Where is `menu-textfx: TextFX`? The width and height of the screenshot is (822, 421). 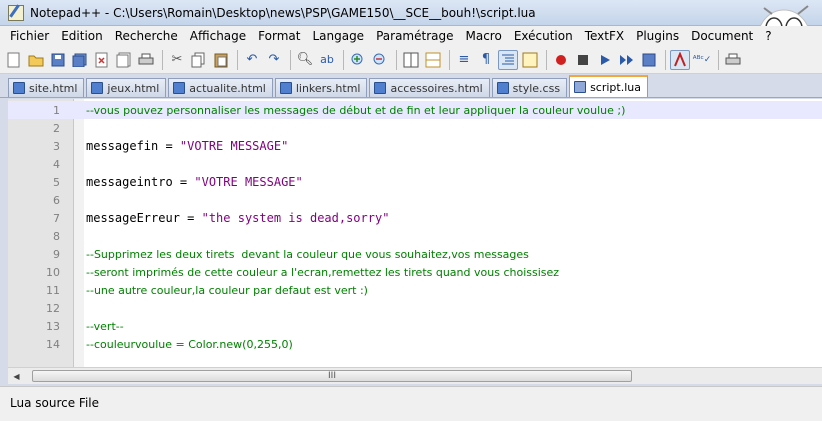 menu-textfx: TextFX is located at coordinates (604, 36).